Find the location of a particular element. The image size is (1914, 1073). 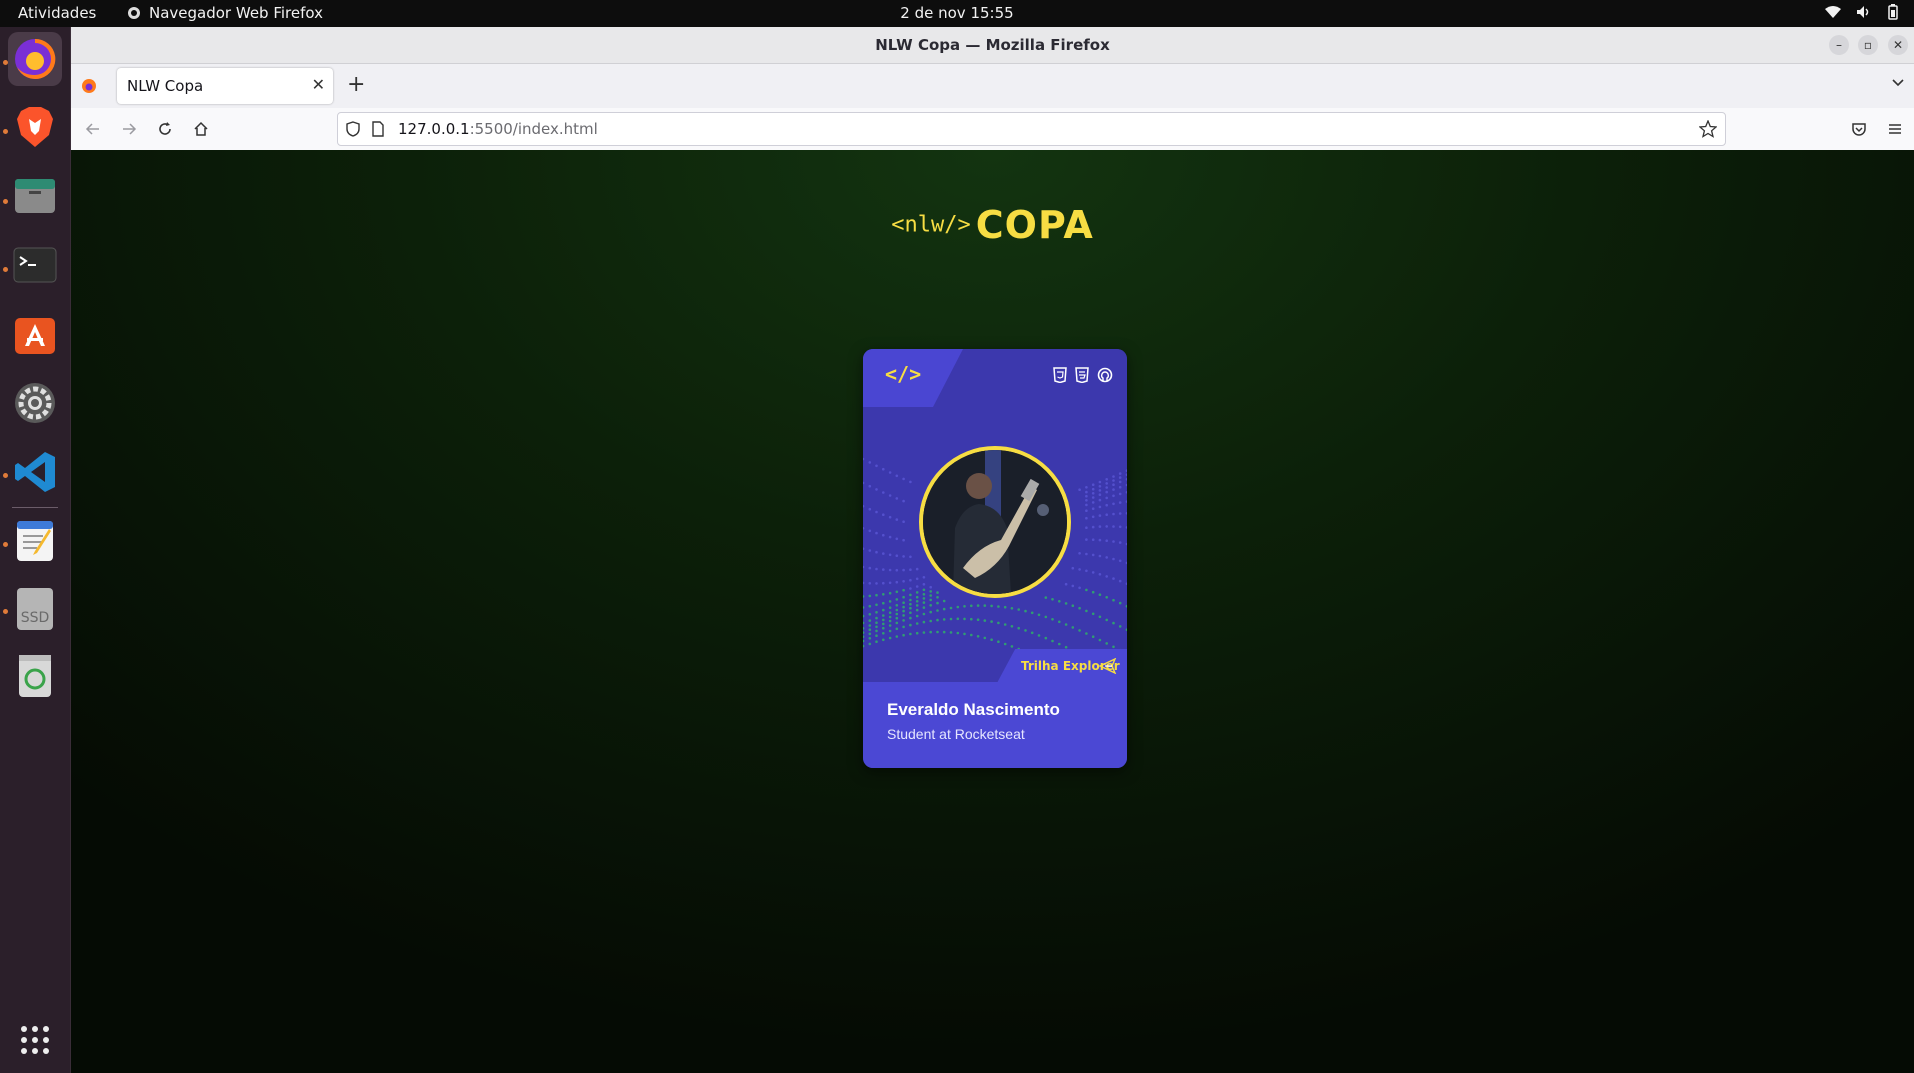

logo-tag: <nlw/> is located at coordinates (931, 225).